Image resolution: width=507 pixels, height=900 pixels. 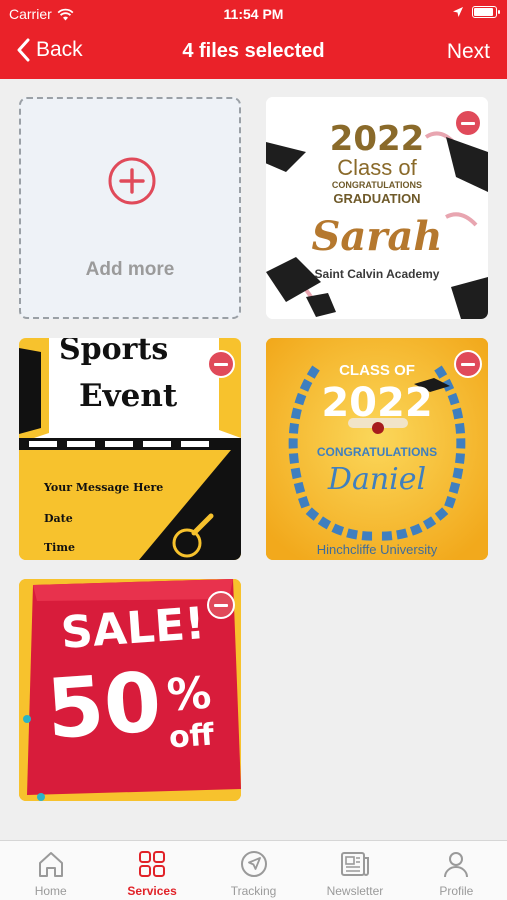 I want to click on grid-icon, so click(x=152, y=864).